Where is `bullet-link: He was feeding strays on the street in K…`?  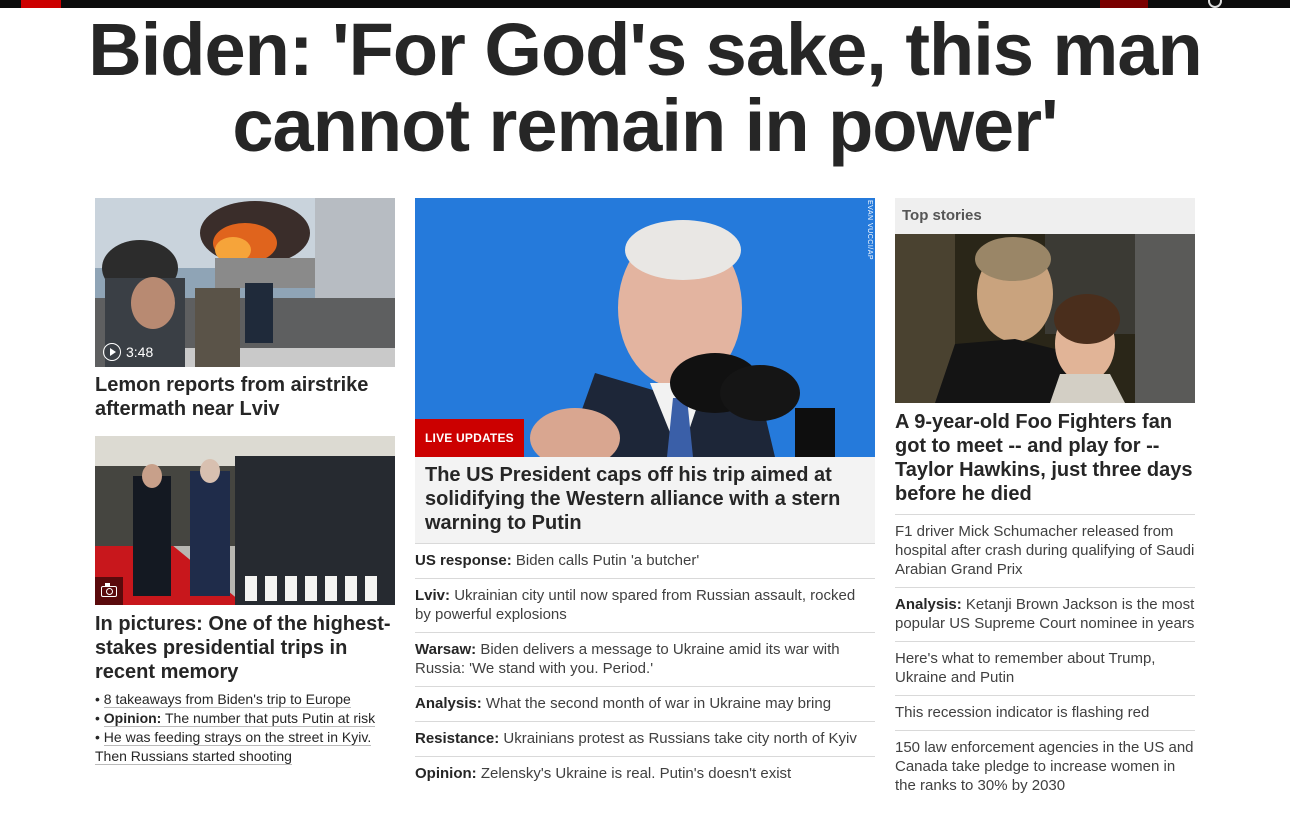 bullet-link: He was feeding strays on the street in K… is located at coordinates (233, 747).